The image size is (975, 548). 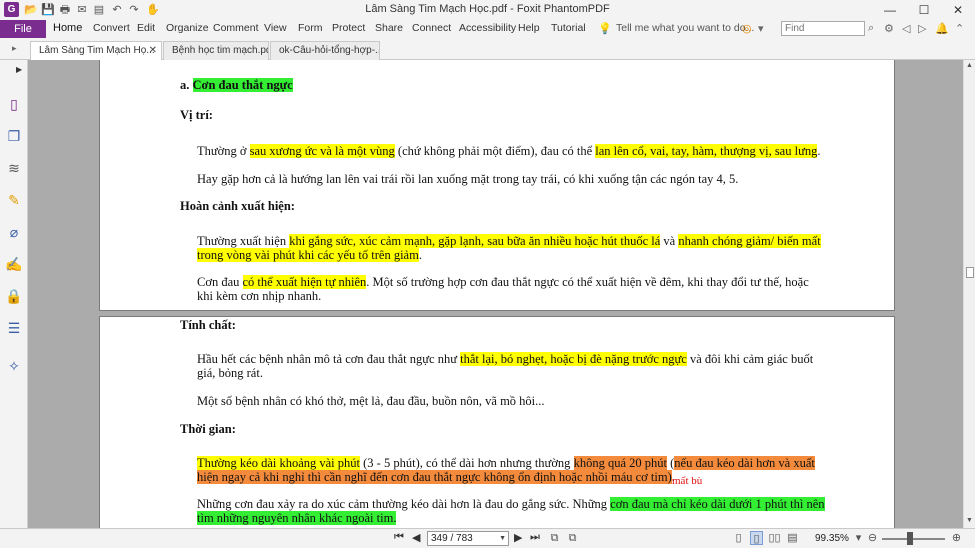 What do you see at coordinates (48, 10) in the screenshot?
I see `save-icon: 💾` at bounding box center [48, 10].